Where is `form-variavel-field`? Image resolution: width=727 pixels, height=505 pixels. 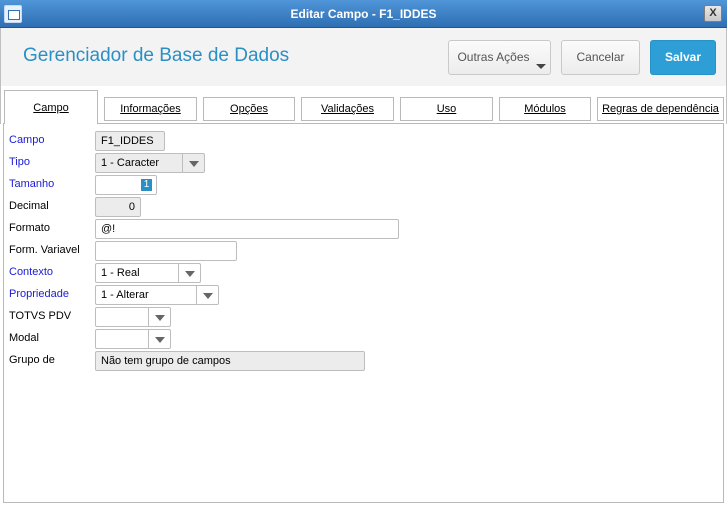 form-variavel-field is located at coordinates (166, 251).